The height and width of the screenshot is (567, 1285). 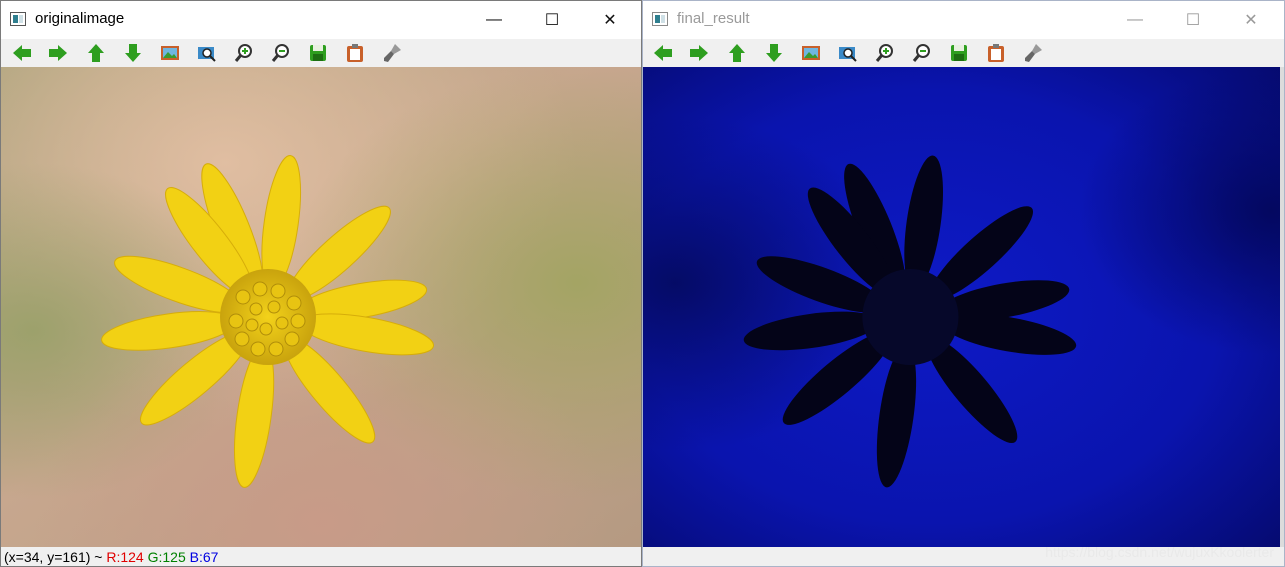 What do you see at coordinates (1282, 307) in the screenshot?
I see `vertical-scrollbar` at bounding box center [1282, 307].